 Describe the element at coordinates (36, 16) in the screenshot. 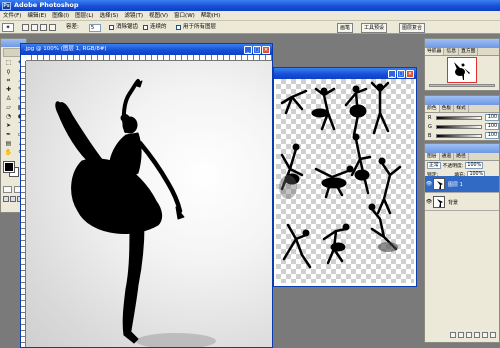

I see `menu-edit: 编辑(E)` at that location.